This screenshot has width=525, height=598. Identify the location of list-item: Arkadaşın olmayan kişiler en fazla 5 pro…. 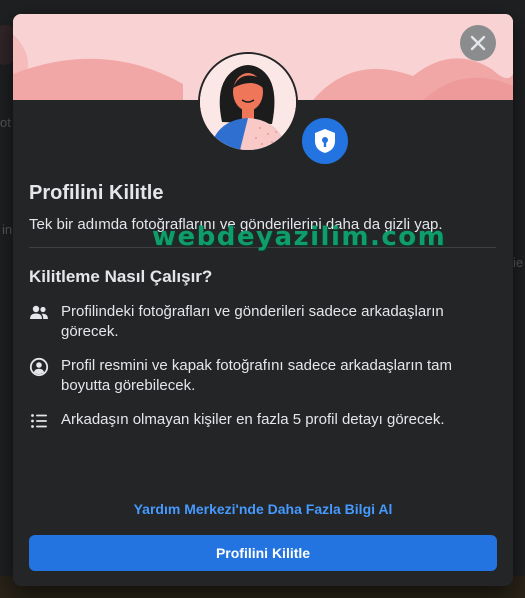
(264, 420).